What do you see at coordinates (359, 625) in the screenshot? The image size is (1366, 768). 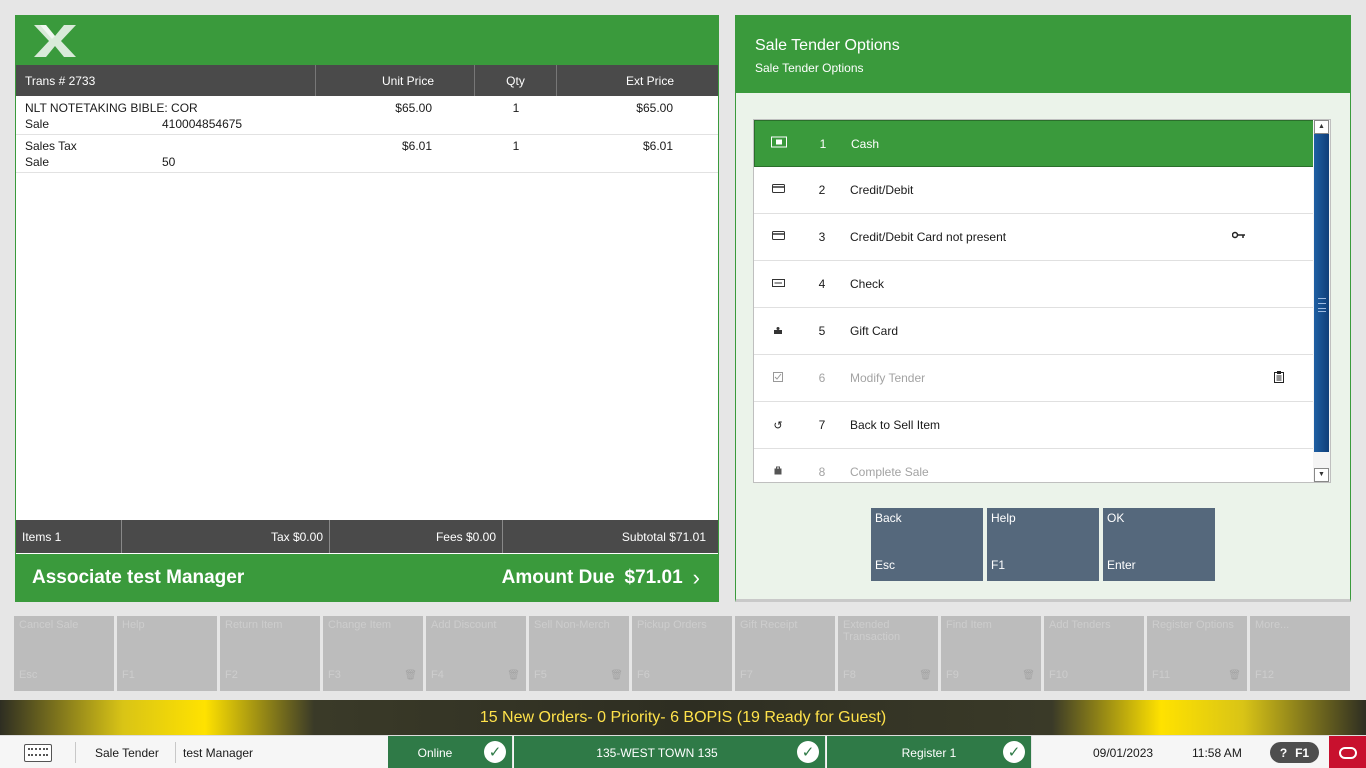 I see `fkey-label: Change Item` at bounding box center [359, 625].